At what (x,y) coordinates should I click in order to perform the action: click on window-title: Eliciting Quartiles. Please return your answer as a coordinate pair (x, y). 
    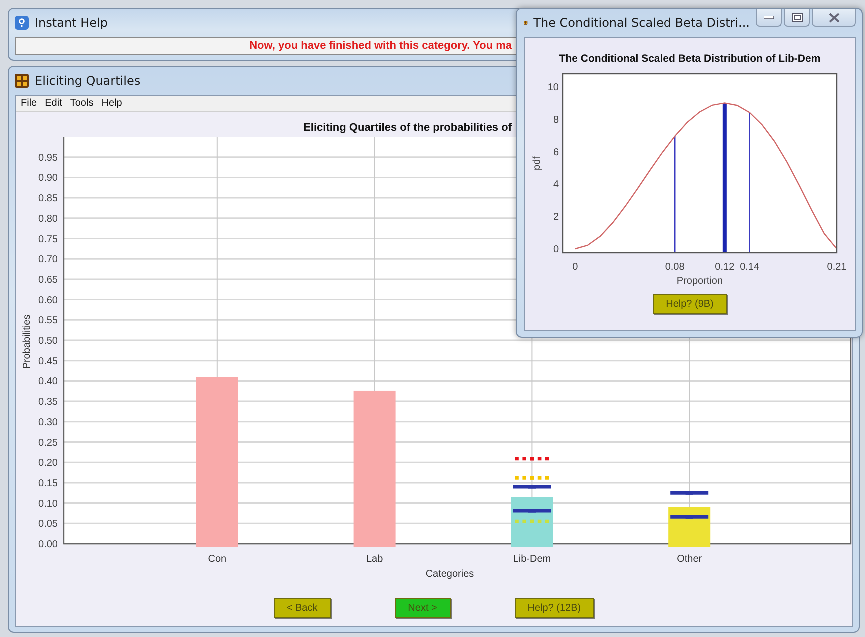
    Looking at the image, I should click on (88, 81).